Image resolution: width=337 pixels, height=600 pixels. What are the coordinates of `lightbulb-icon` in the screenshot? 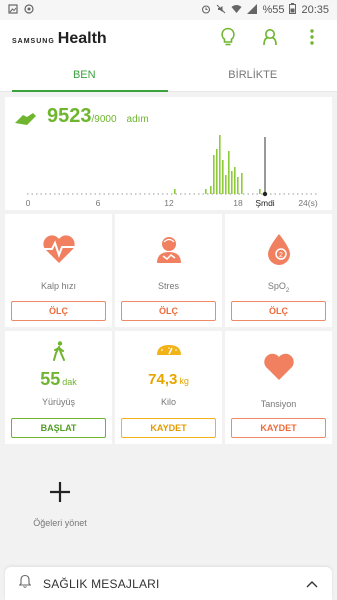 It's located at (228, 39).